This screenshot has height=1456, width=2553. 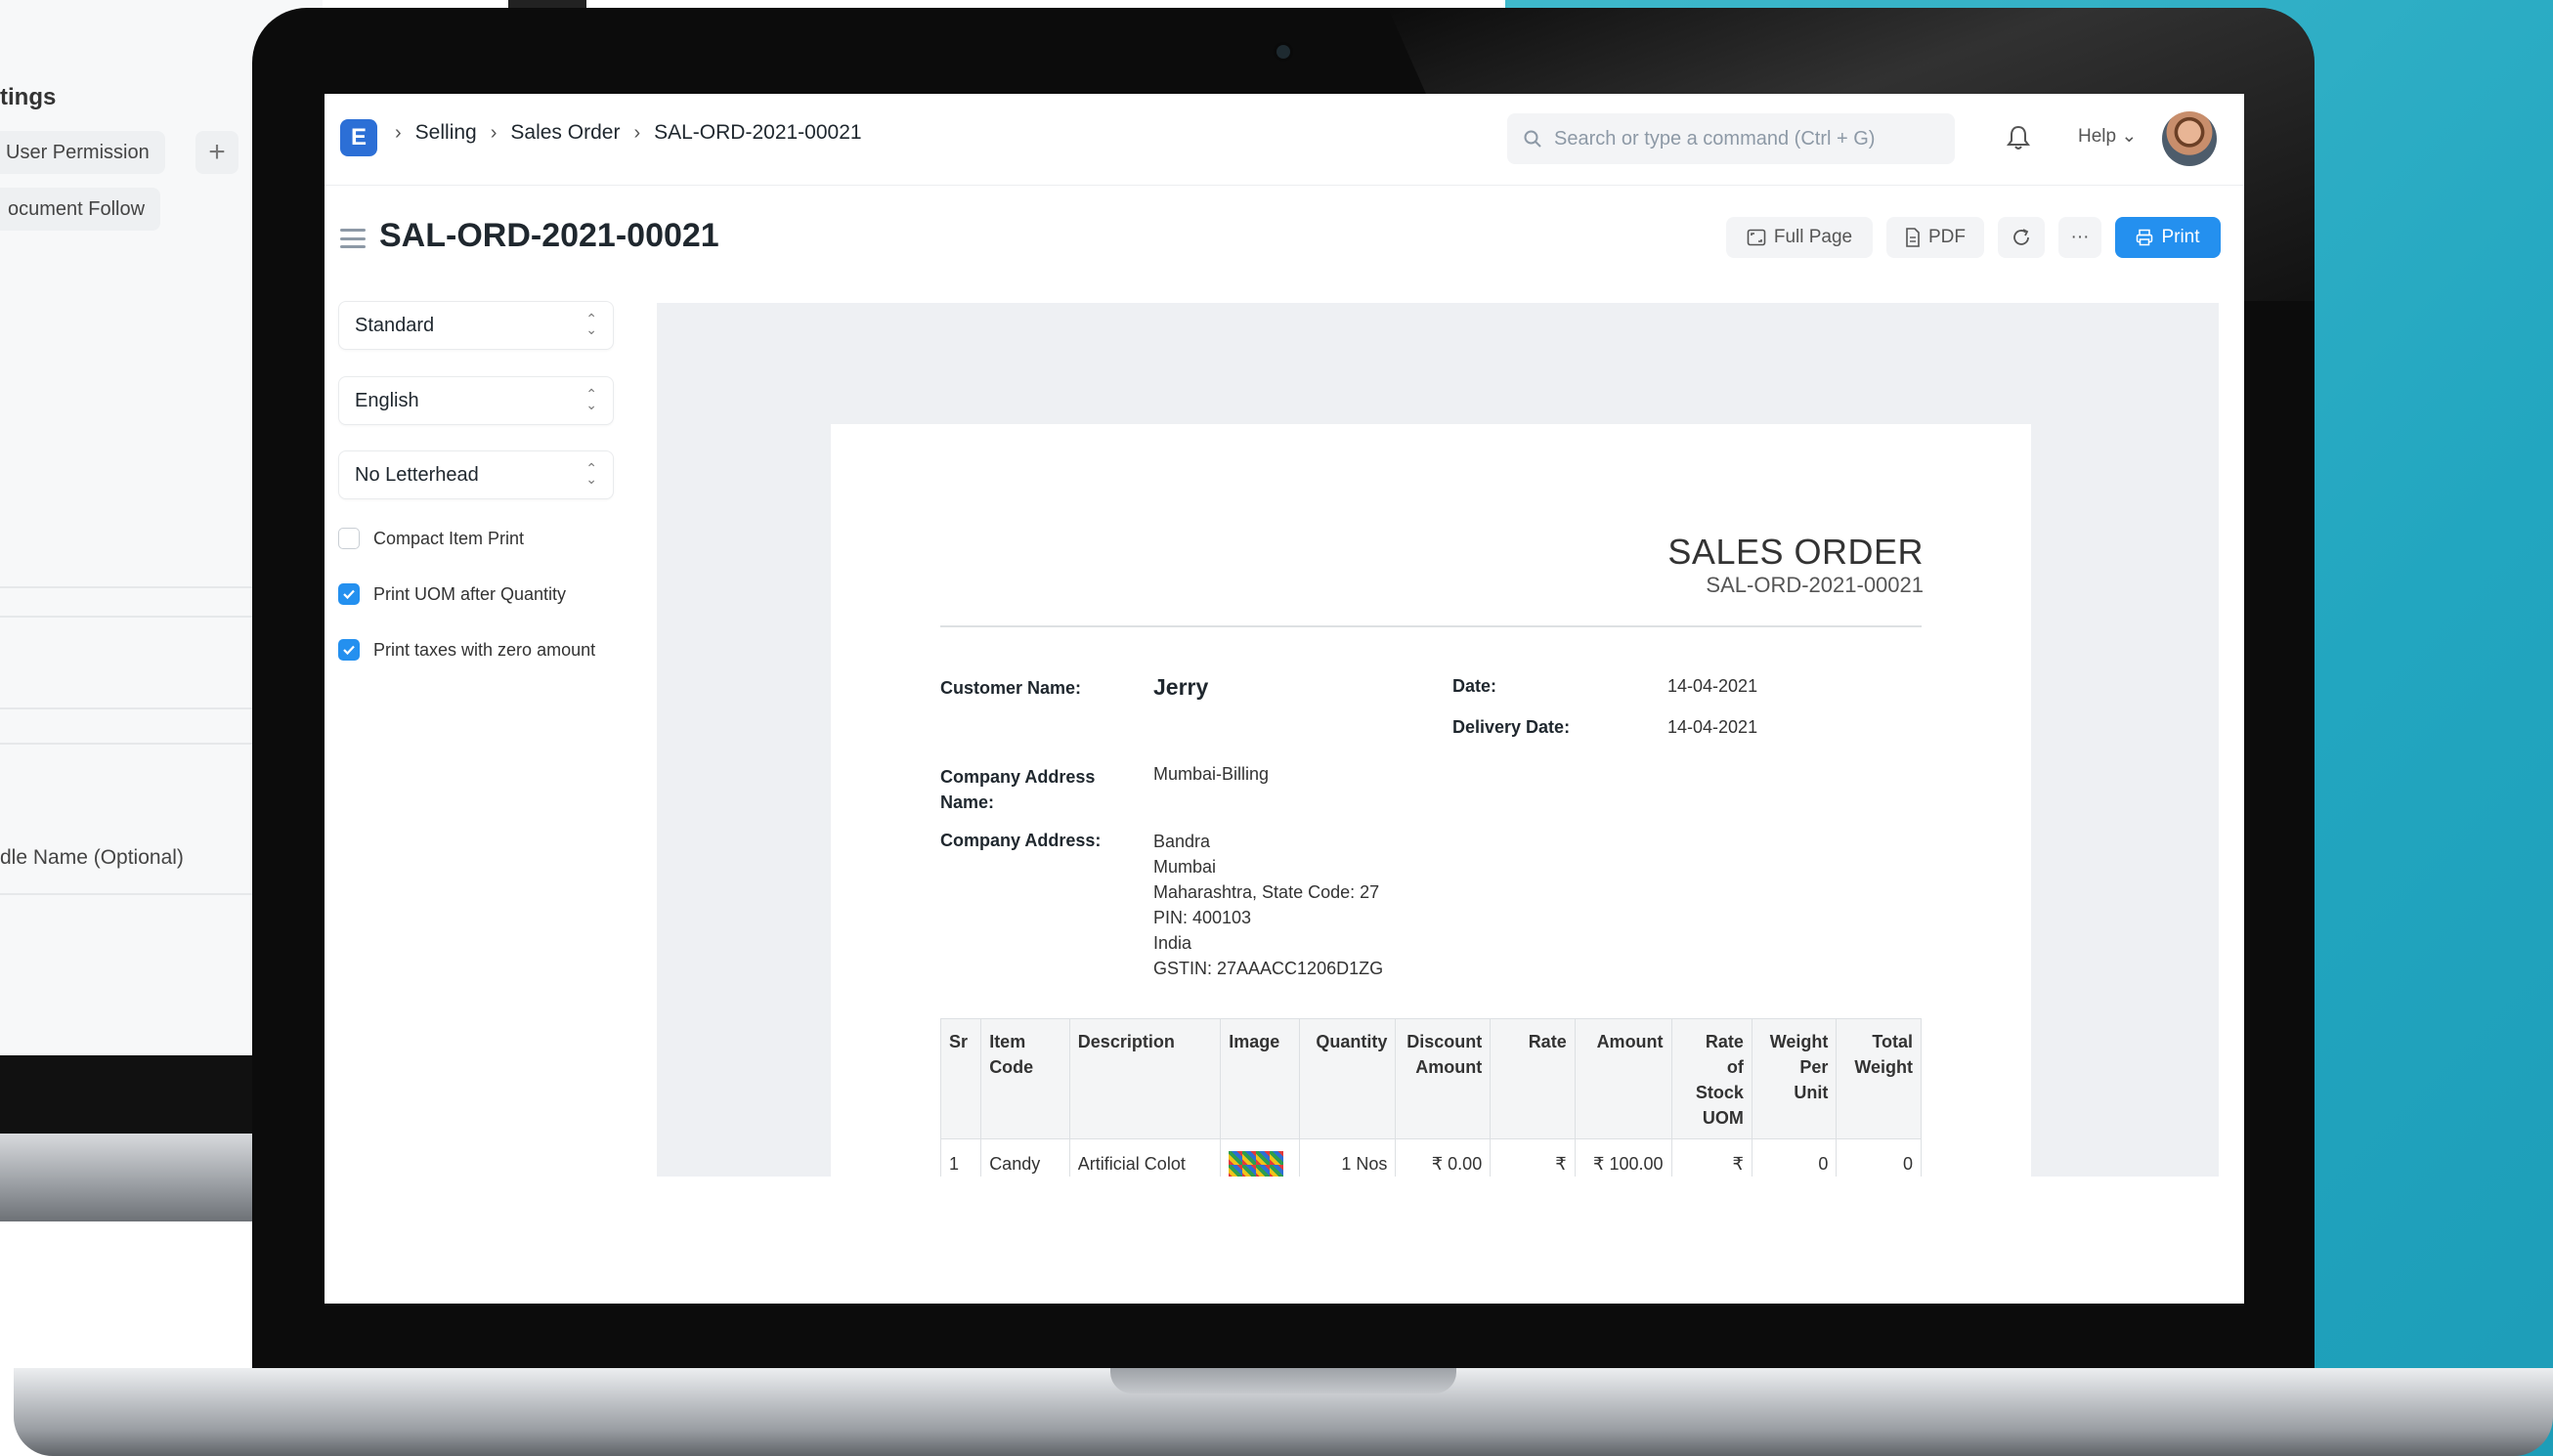 What do you see at coordinates (1815, 585) in the screenshot?
I see `document-number: SAL-ORD-2021-00021` at bounding box center [1815, 585].